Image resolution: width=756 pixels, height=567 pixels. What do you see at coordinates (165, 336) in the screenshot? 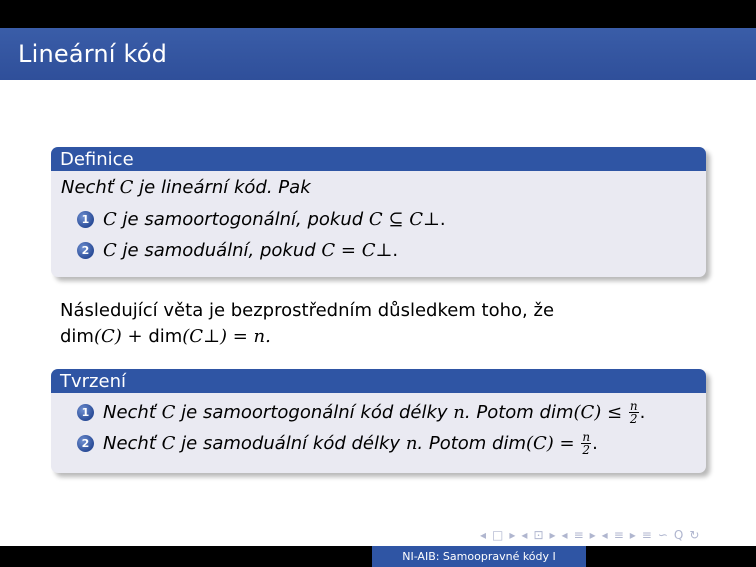
I see `paragraph-line-2: dim(C) + dim(C⊥) = n.` at bounding box center [165, 336].